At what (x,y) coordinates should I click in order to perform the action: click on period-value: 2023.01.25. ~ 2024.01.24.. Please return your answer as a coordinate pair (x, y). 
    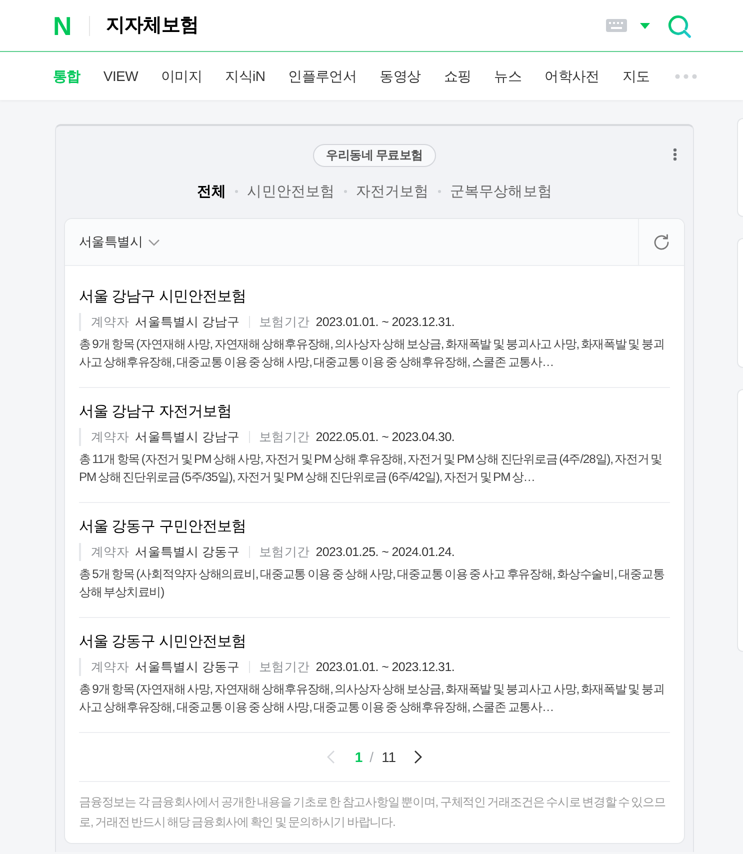
    Looking at the image, I should click on (385, 552).